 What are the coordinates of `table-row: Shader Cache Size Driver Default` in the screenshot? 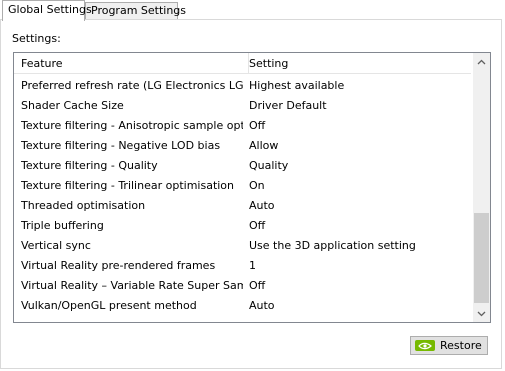 It's located at (242, 106).